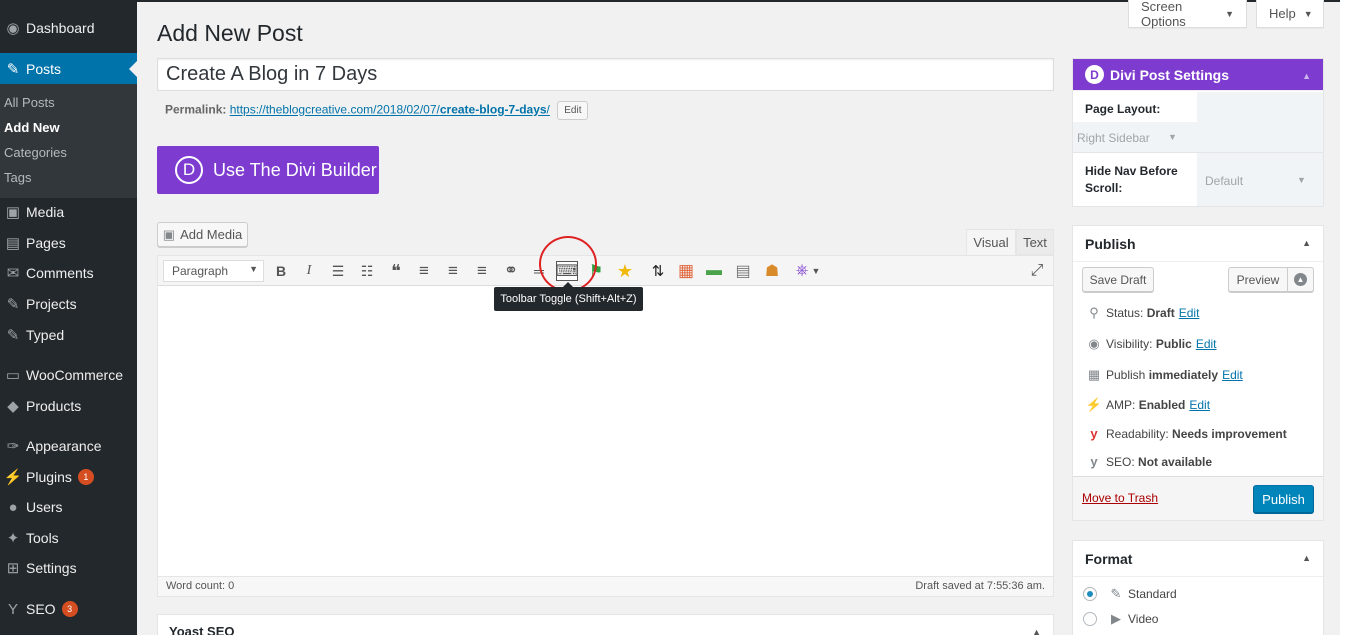 This screenshot has width=1348, height=635. Describe the element at coordinates (68, 212) in the screenshot. I see `sidebar-item-media: ▣ Media` at that location.